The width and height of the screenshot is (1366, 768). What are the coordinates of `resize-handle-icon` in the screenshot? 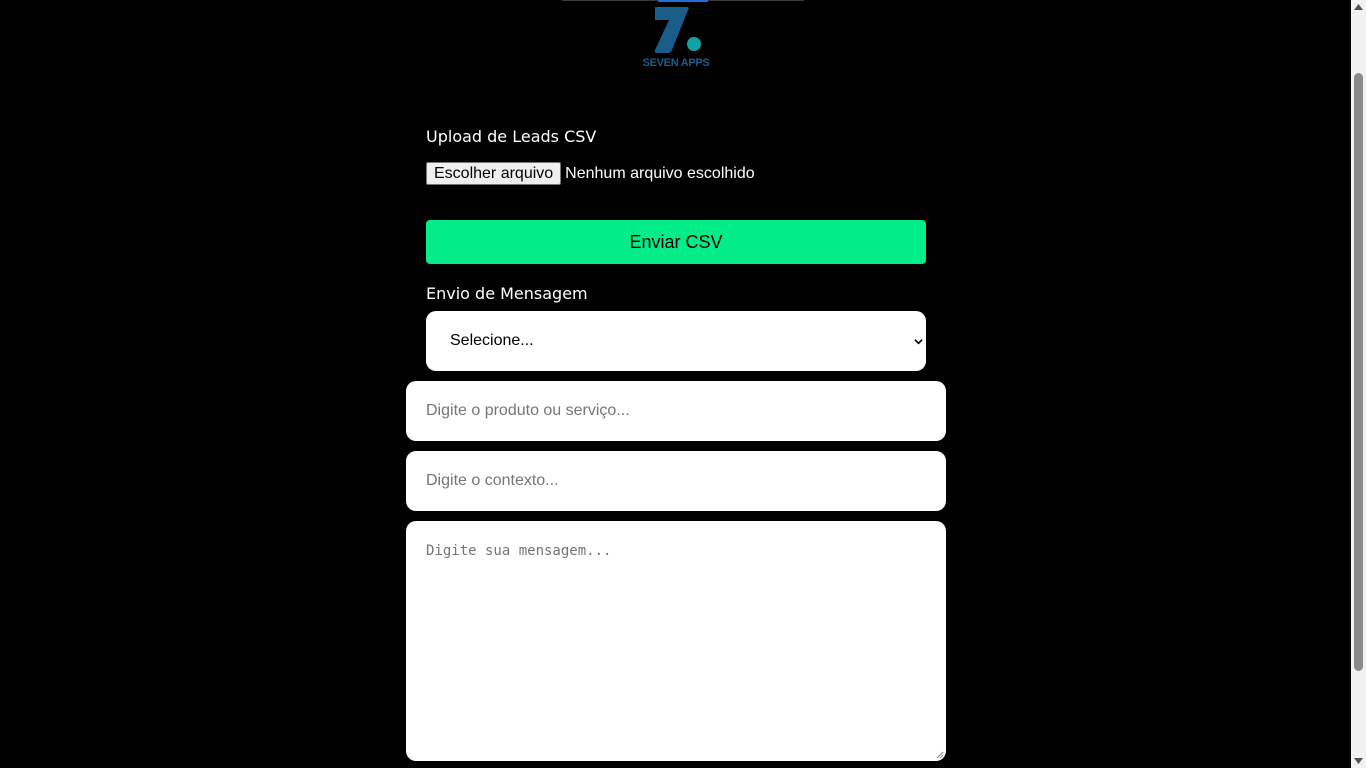 It's located at (940, 755).